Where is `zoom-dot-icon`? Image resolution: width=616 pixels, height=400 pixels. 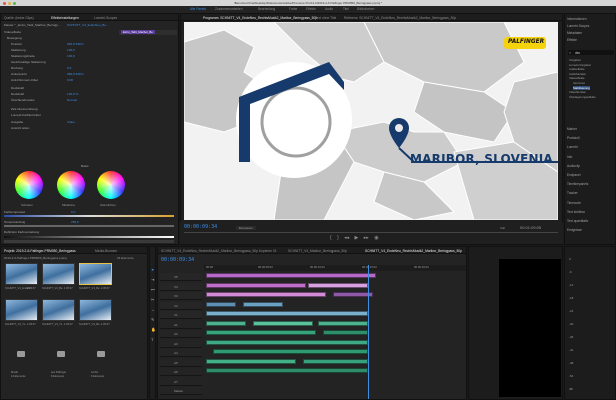 zoom-dot-icon is located at coordinates (14, 3).